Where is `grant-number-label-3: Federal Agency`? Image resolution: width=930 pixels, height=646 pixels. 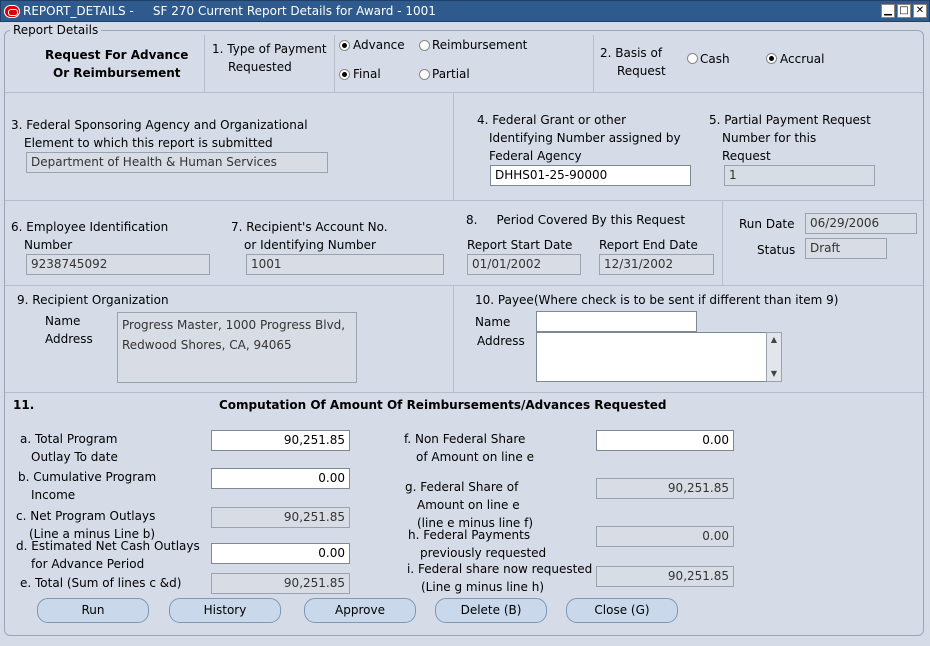
grant-number-label-3: Federal Agency is located at coordinates (535, 156).